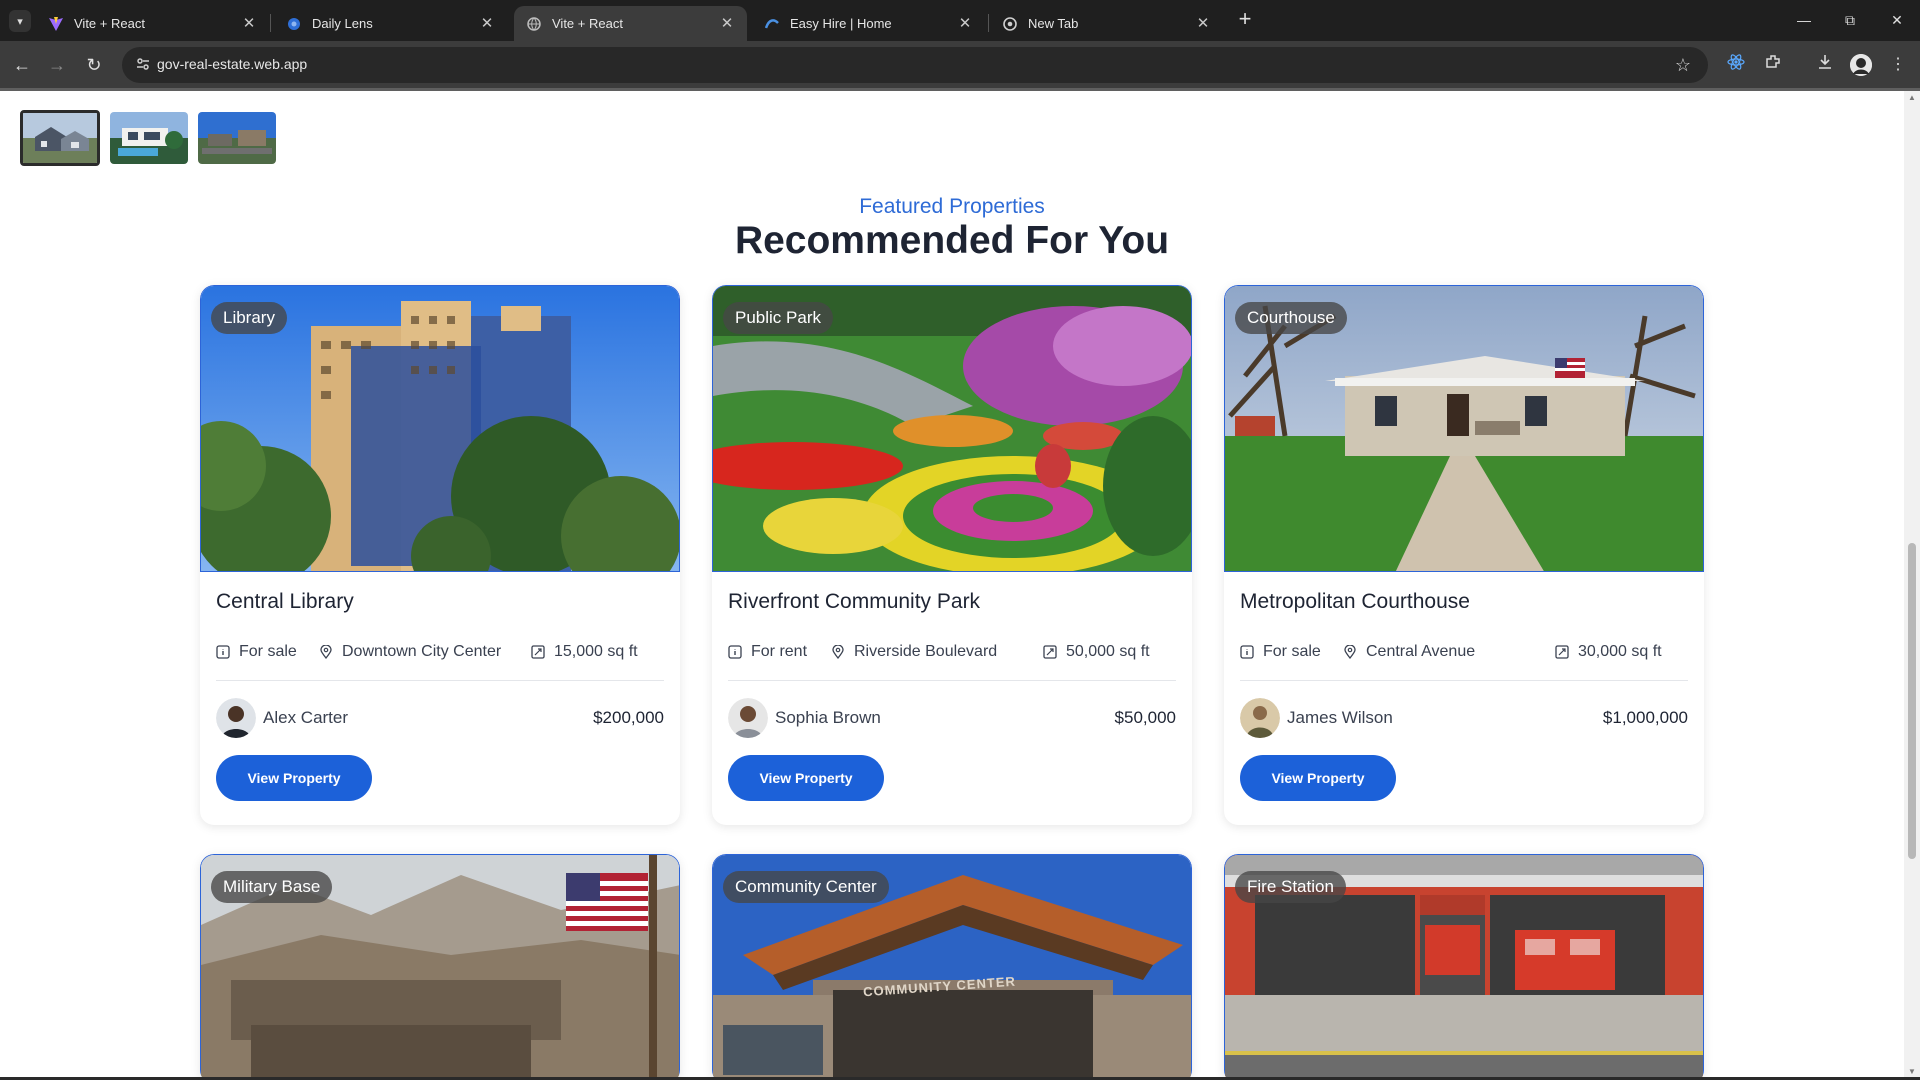 The height and width of the screenshot is (1080, 1920). What do you see at coordinates (1106, 23) in the screenshot?
I see `tab-new-tab: New Tab ✕` at bounding box center [1106, 23].